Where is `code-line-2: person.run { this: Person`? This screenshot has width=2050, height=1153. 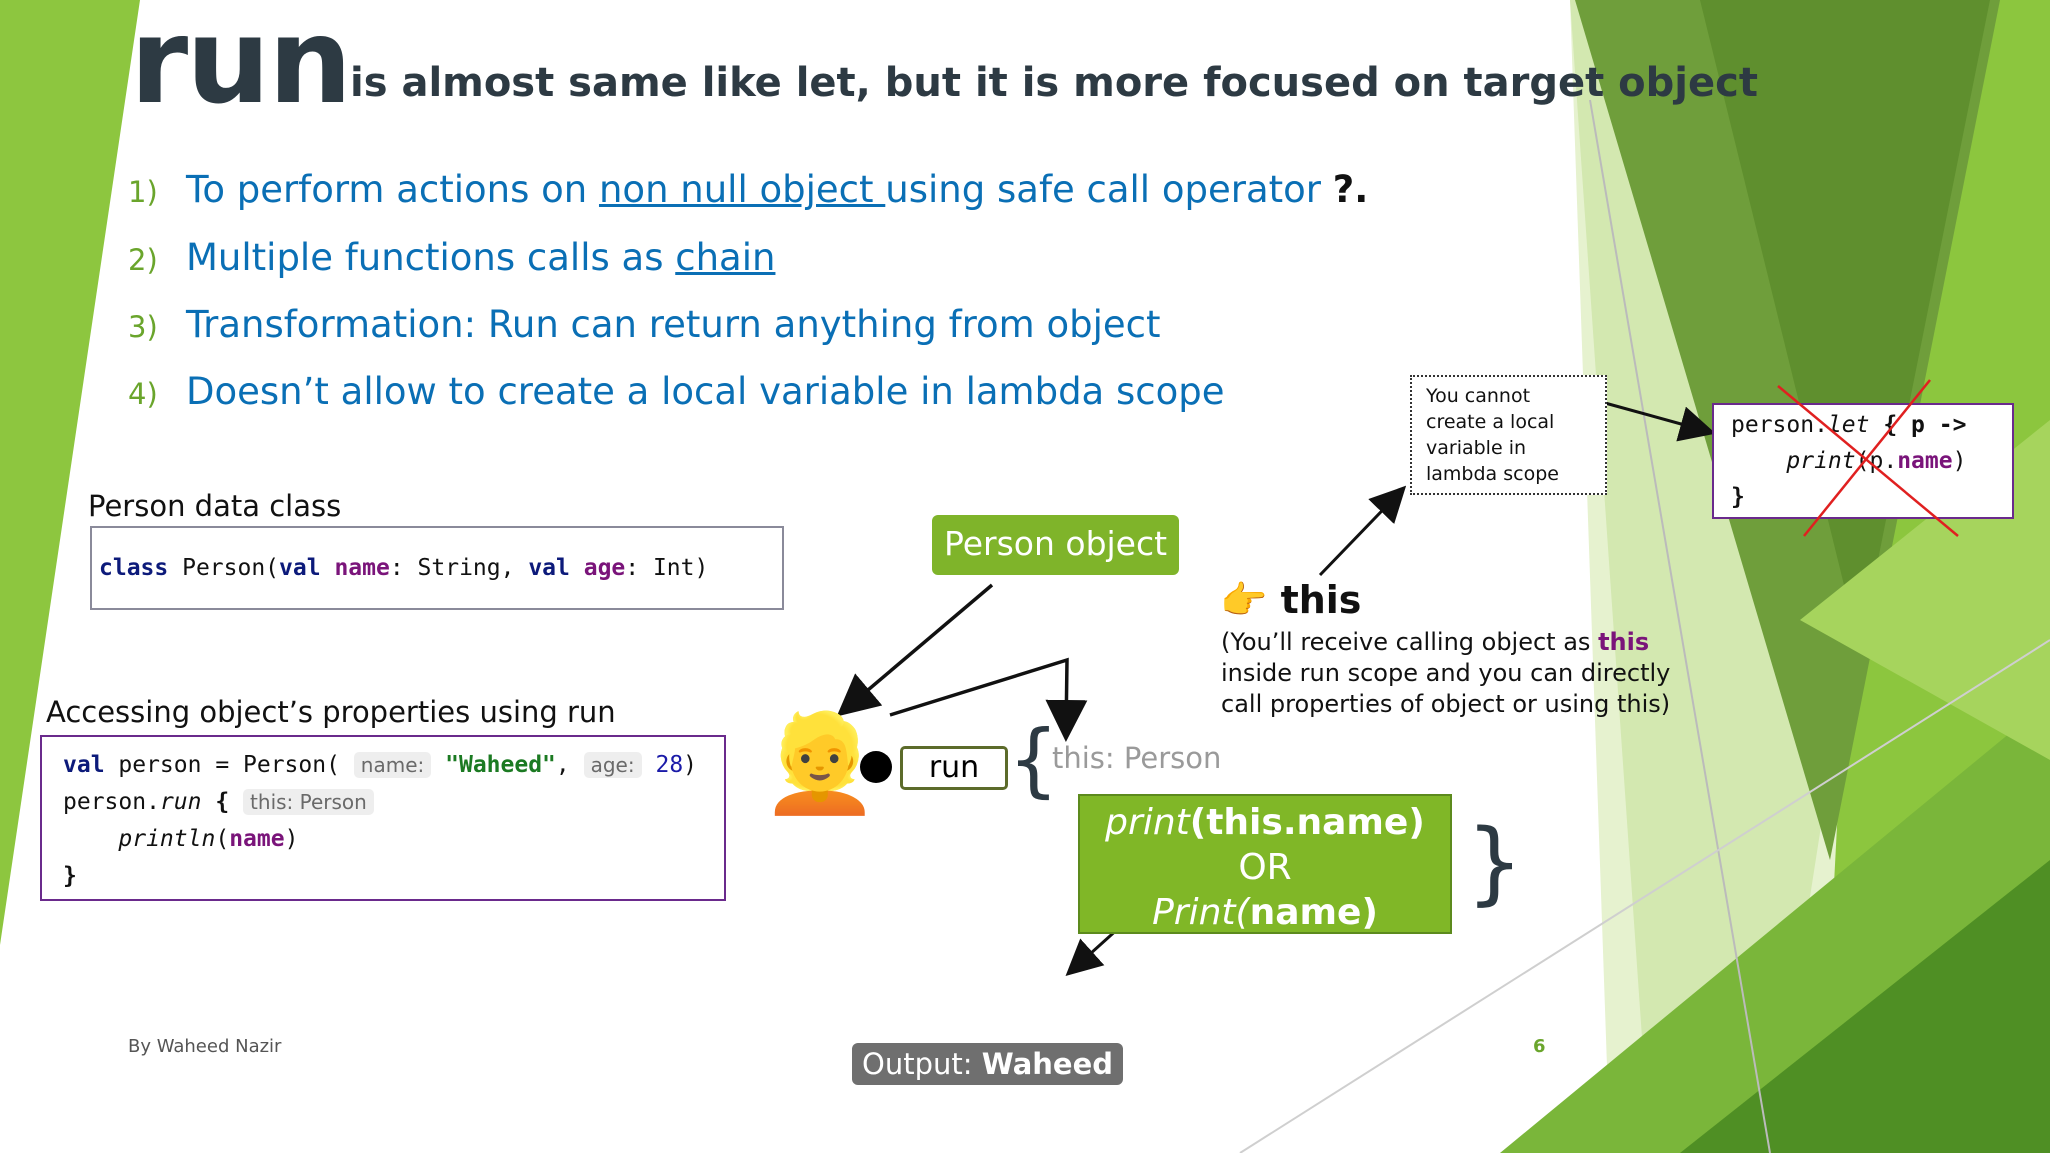
code-line-2: person.run { this: Person is located at coordinates (393, 802).